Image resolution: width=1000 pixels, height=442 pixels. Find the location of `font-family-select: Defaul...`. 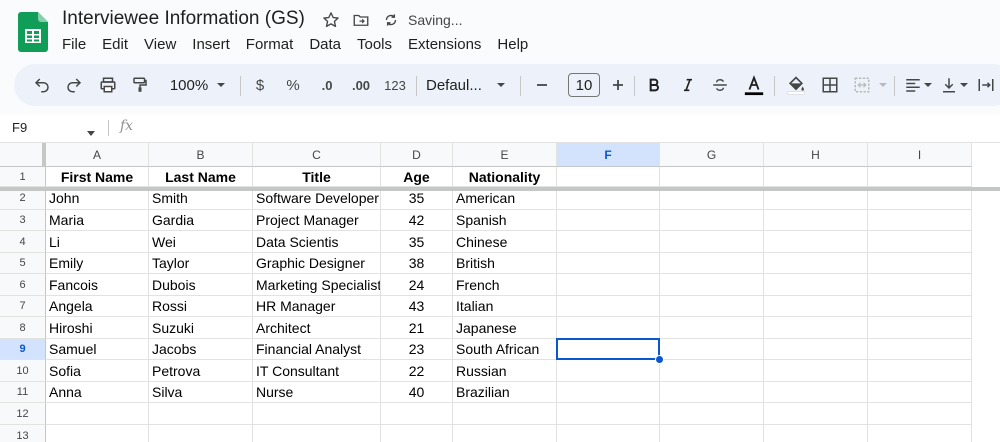

font-family-select: Defaul... is located at coordinates (457, 85).